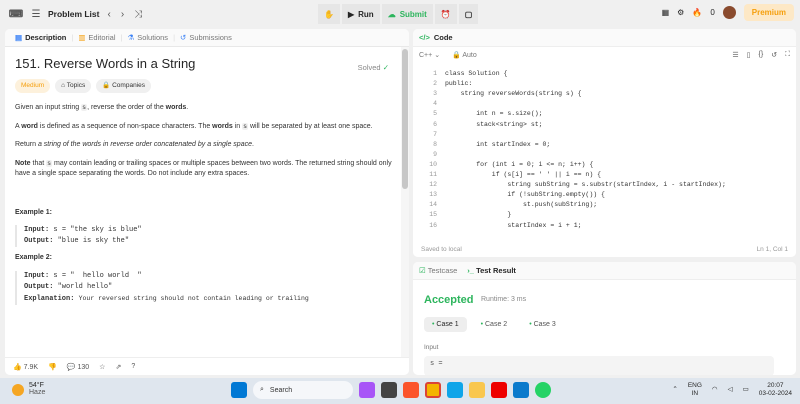 This screenshot has height=404, width=800. What do you see at coordinates (52, 367) in the screenshot?
I see `dislike-icon: 👎` at bounding box center [52, 367].